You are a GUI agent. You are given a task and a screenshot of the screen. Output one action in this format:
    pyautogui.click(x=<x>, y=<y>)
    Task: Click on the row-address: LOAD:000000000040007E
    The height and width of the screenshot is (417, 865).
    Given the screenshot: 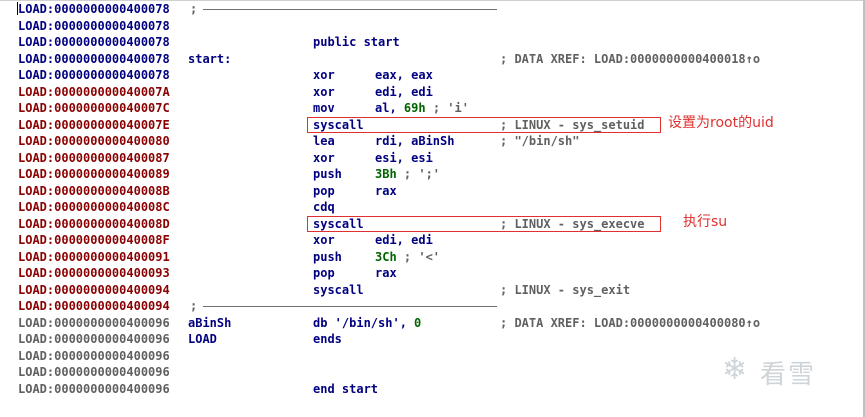 What is the action you would take?
    pyautogui.click(x=94, y=124)
    